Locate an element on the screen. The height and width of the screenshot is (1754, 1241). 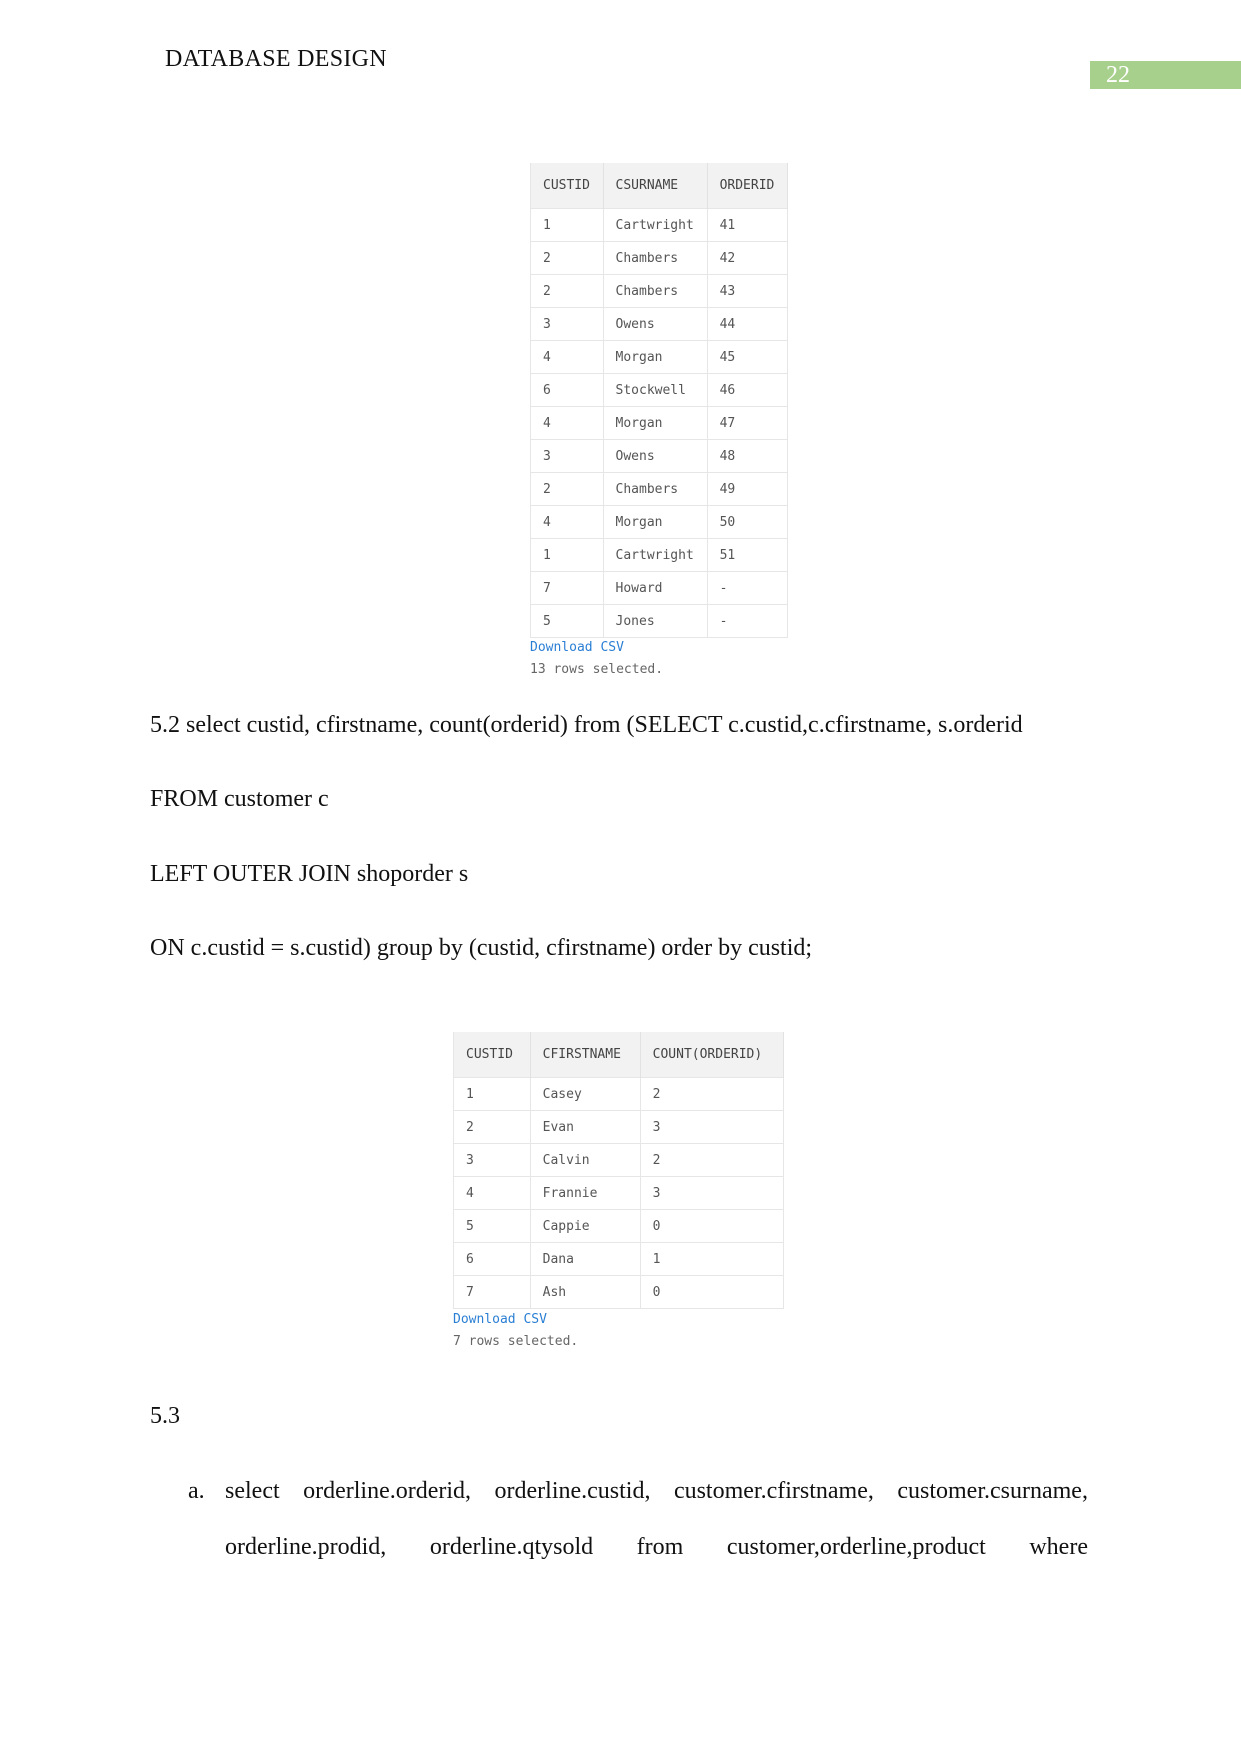
table-row: 2 Chambers 43 is located at coordinates (659, 291).